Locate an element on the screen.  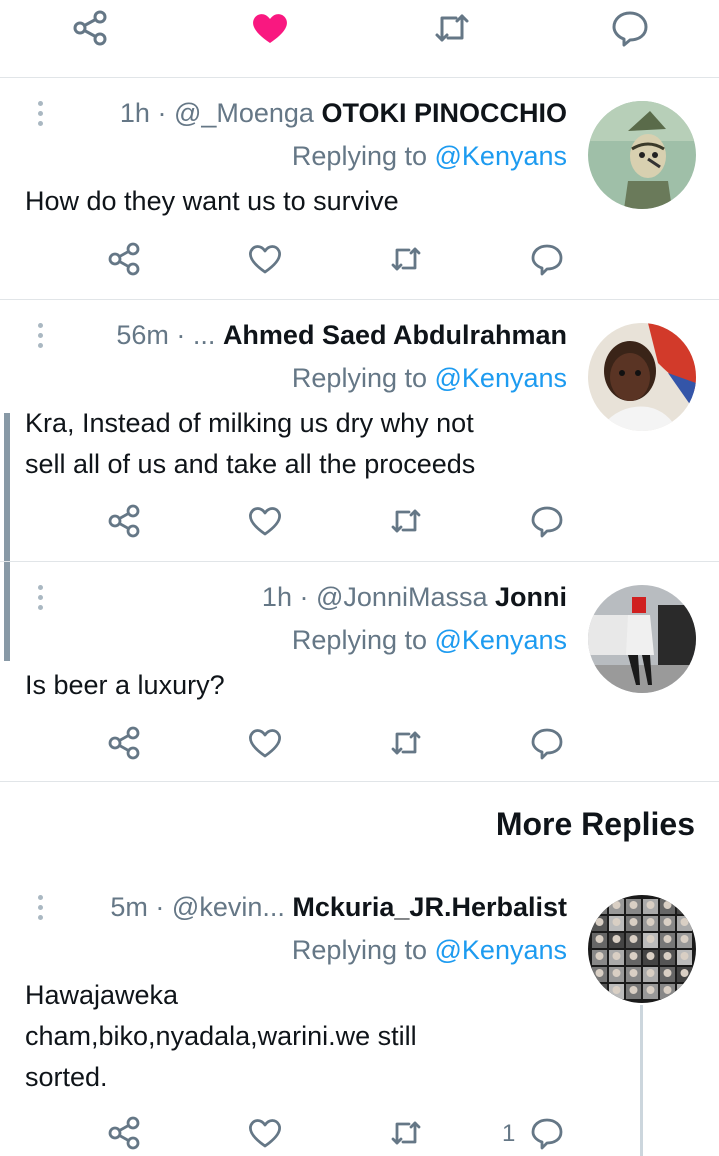
reply-author-name: Ahmed Saed Abdulrahman is located at coordinates (395, 335).